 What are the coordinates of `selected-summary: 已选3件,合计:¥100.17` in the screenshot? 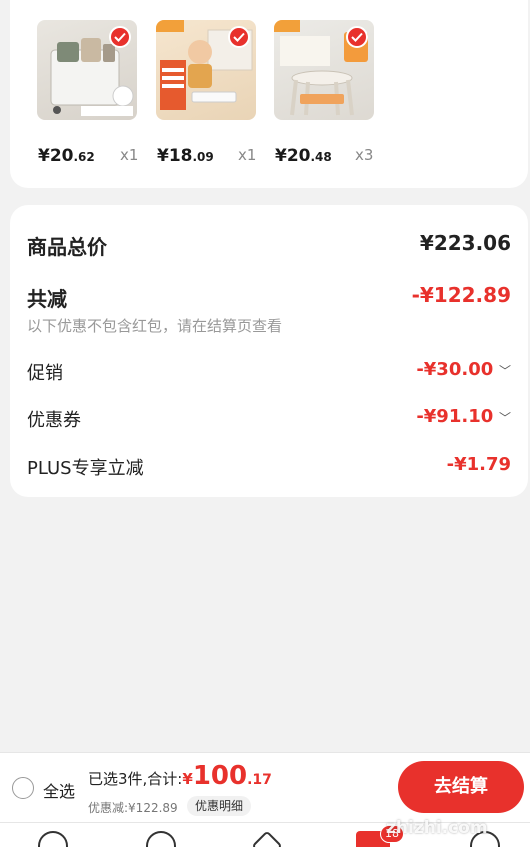 It's located at (180, 776).